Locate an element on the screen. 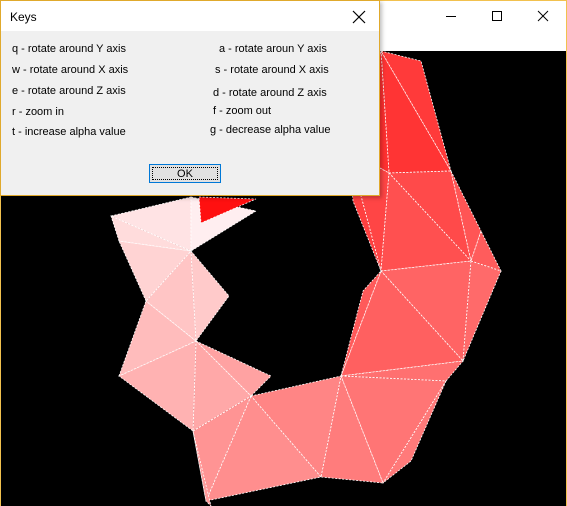 The image size is (567, 506). key-s-label: s - rotate around X axis is located at coordinates (272, 70).